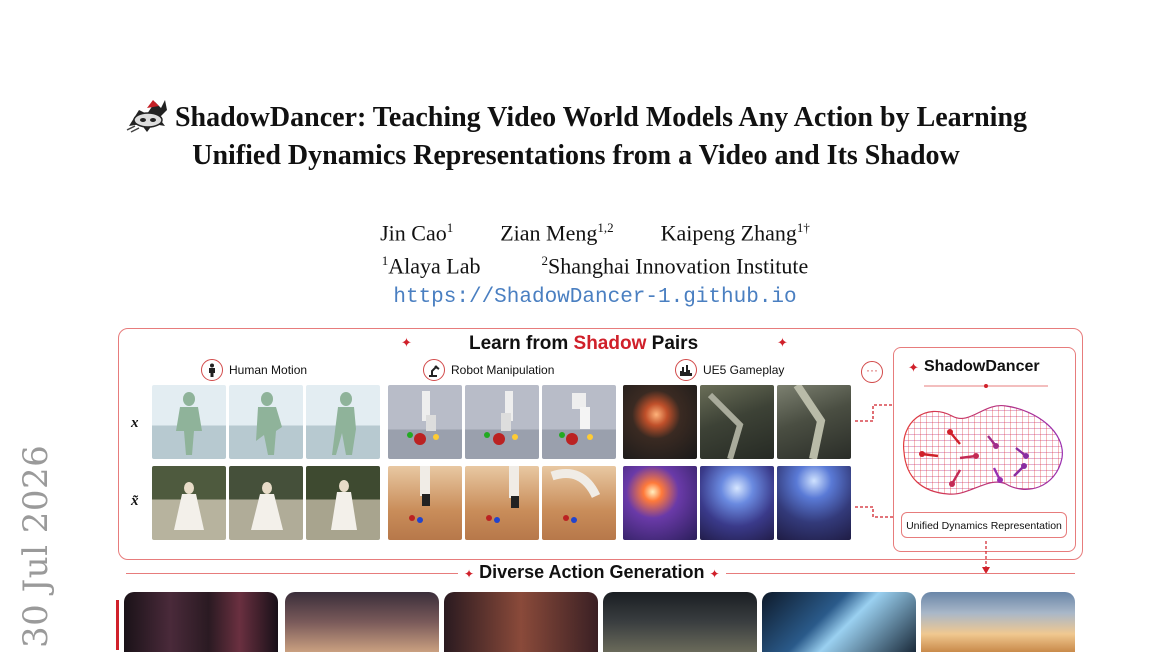 The width and height of the screenshot is (1152, 652). I want to click on author-list: Jin Cao1 Zian Meng1,2 Kaipeng Zhang1†, so click(595, 233).